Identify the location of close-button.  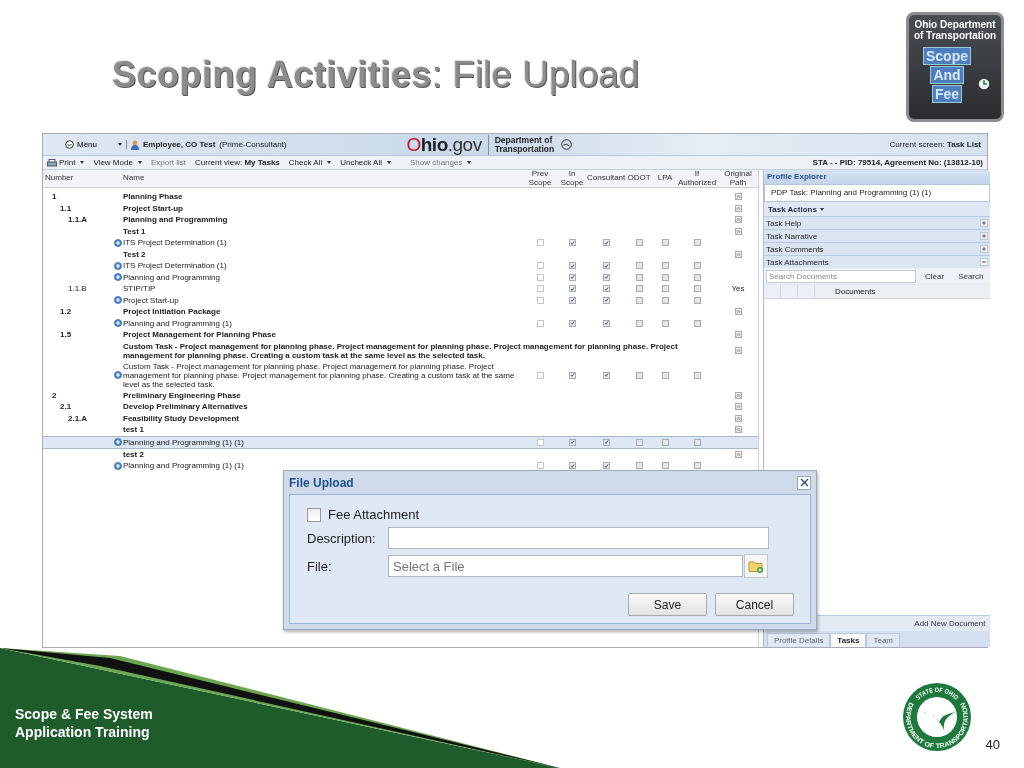
(804, 482).